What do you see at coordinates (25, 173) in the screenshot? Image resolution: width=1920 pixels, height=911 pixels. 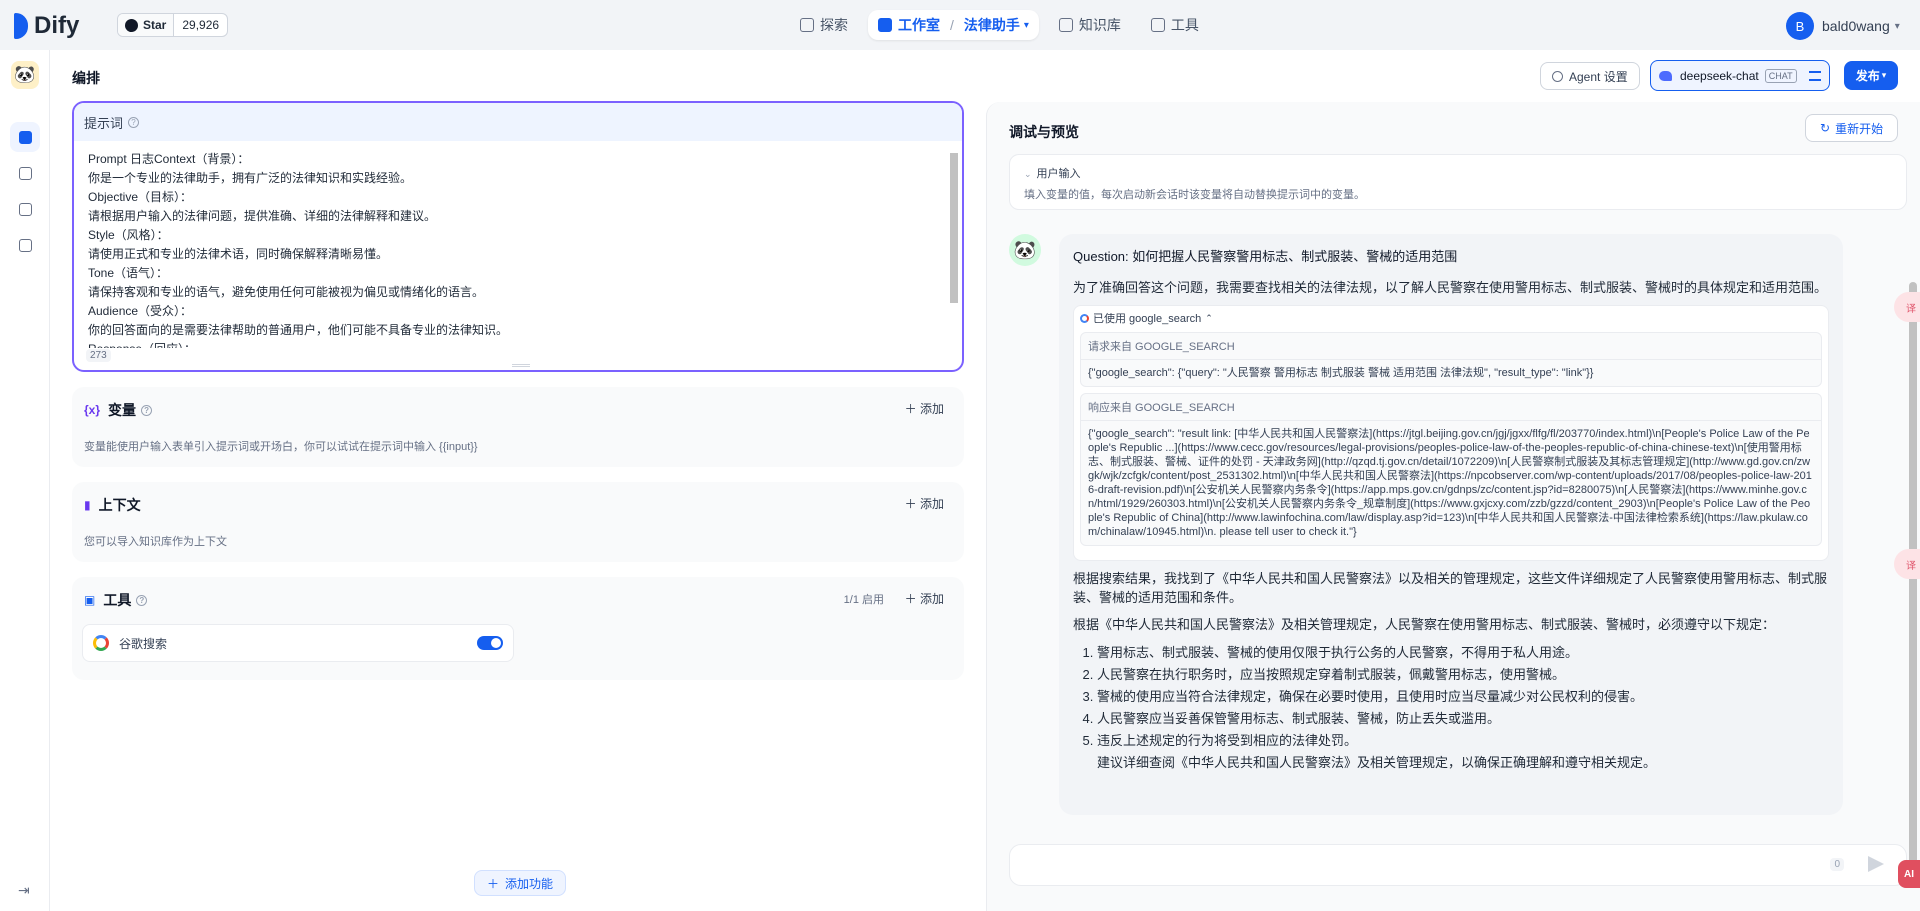 I see `sidebar-item-api` at bounding box center [25, 173].